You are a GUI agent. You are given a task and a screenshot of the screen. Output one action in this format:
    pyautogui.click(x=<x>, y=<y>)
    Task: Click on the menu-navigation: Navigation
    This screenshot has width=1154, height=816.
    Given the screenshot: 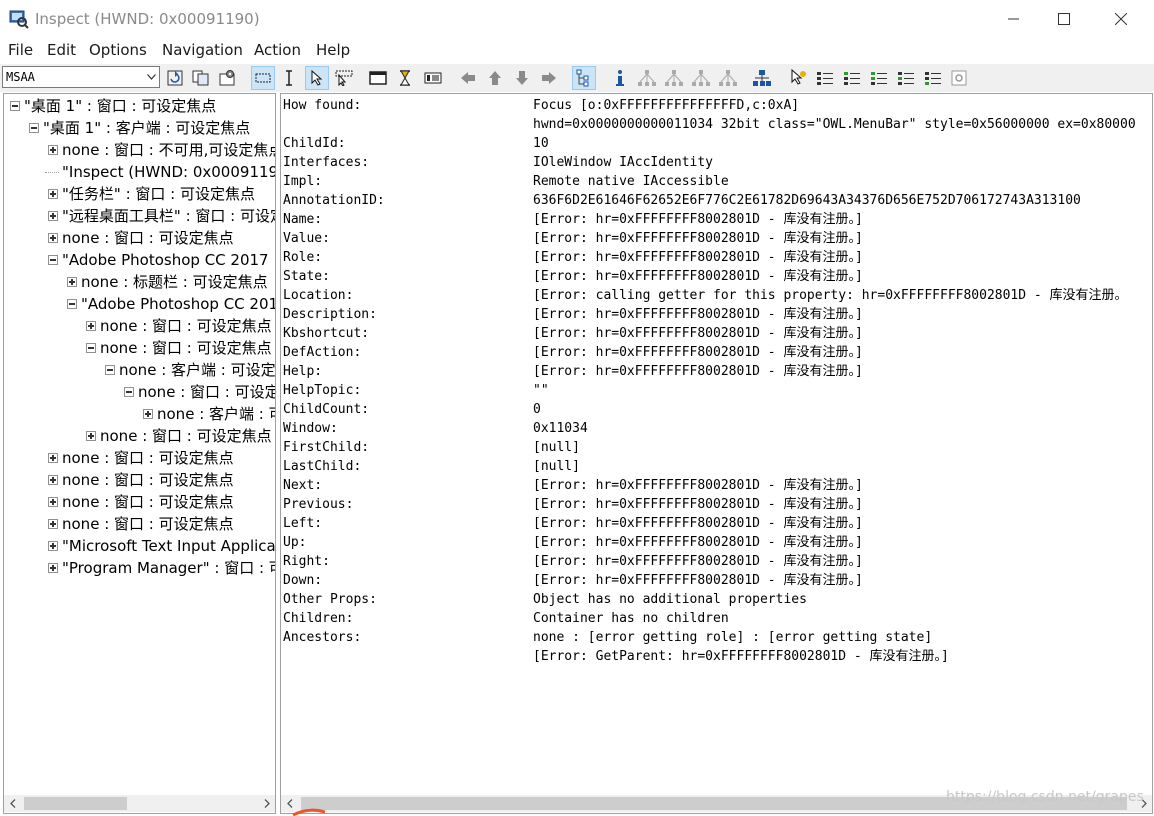 What is the action you would take?
    pyautogui.click(x=202, y=50)
    